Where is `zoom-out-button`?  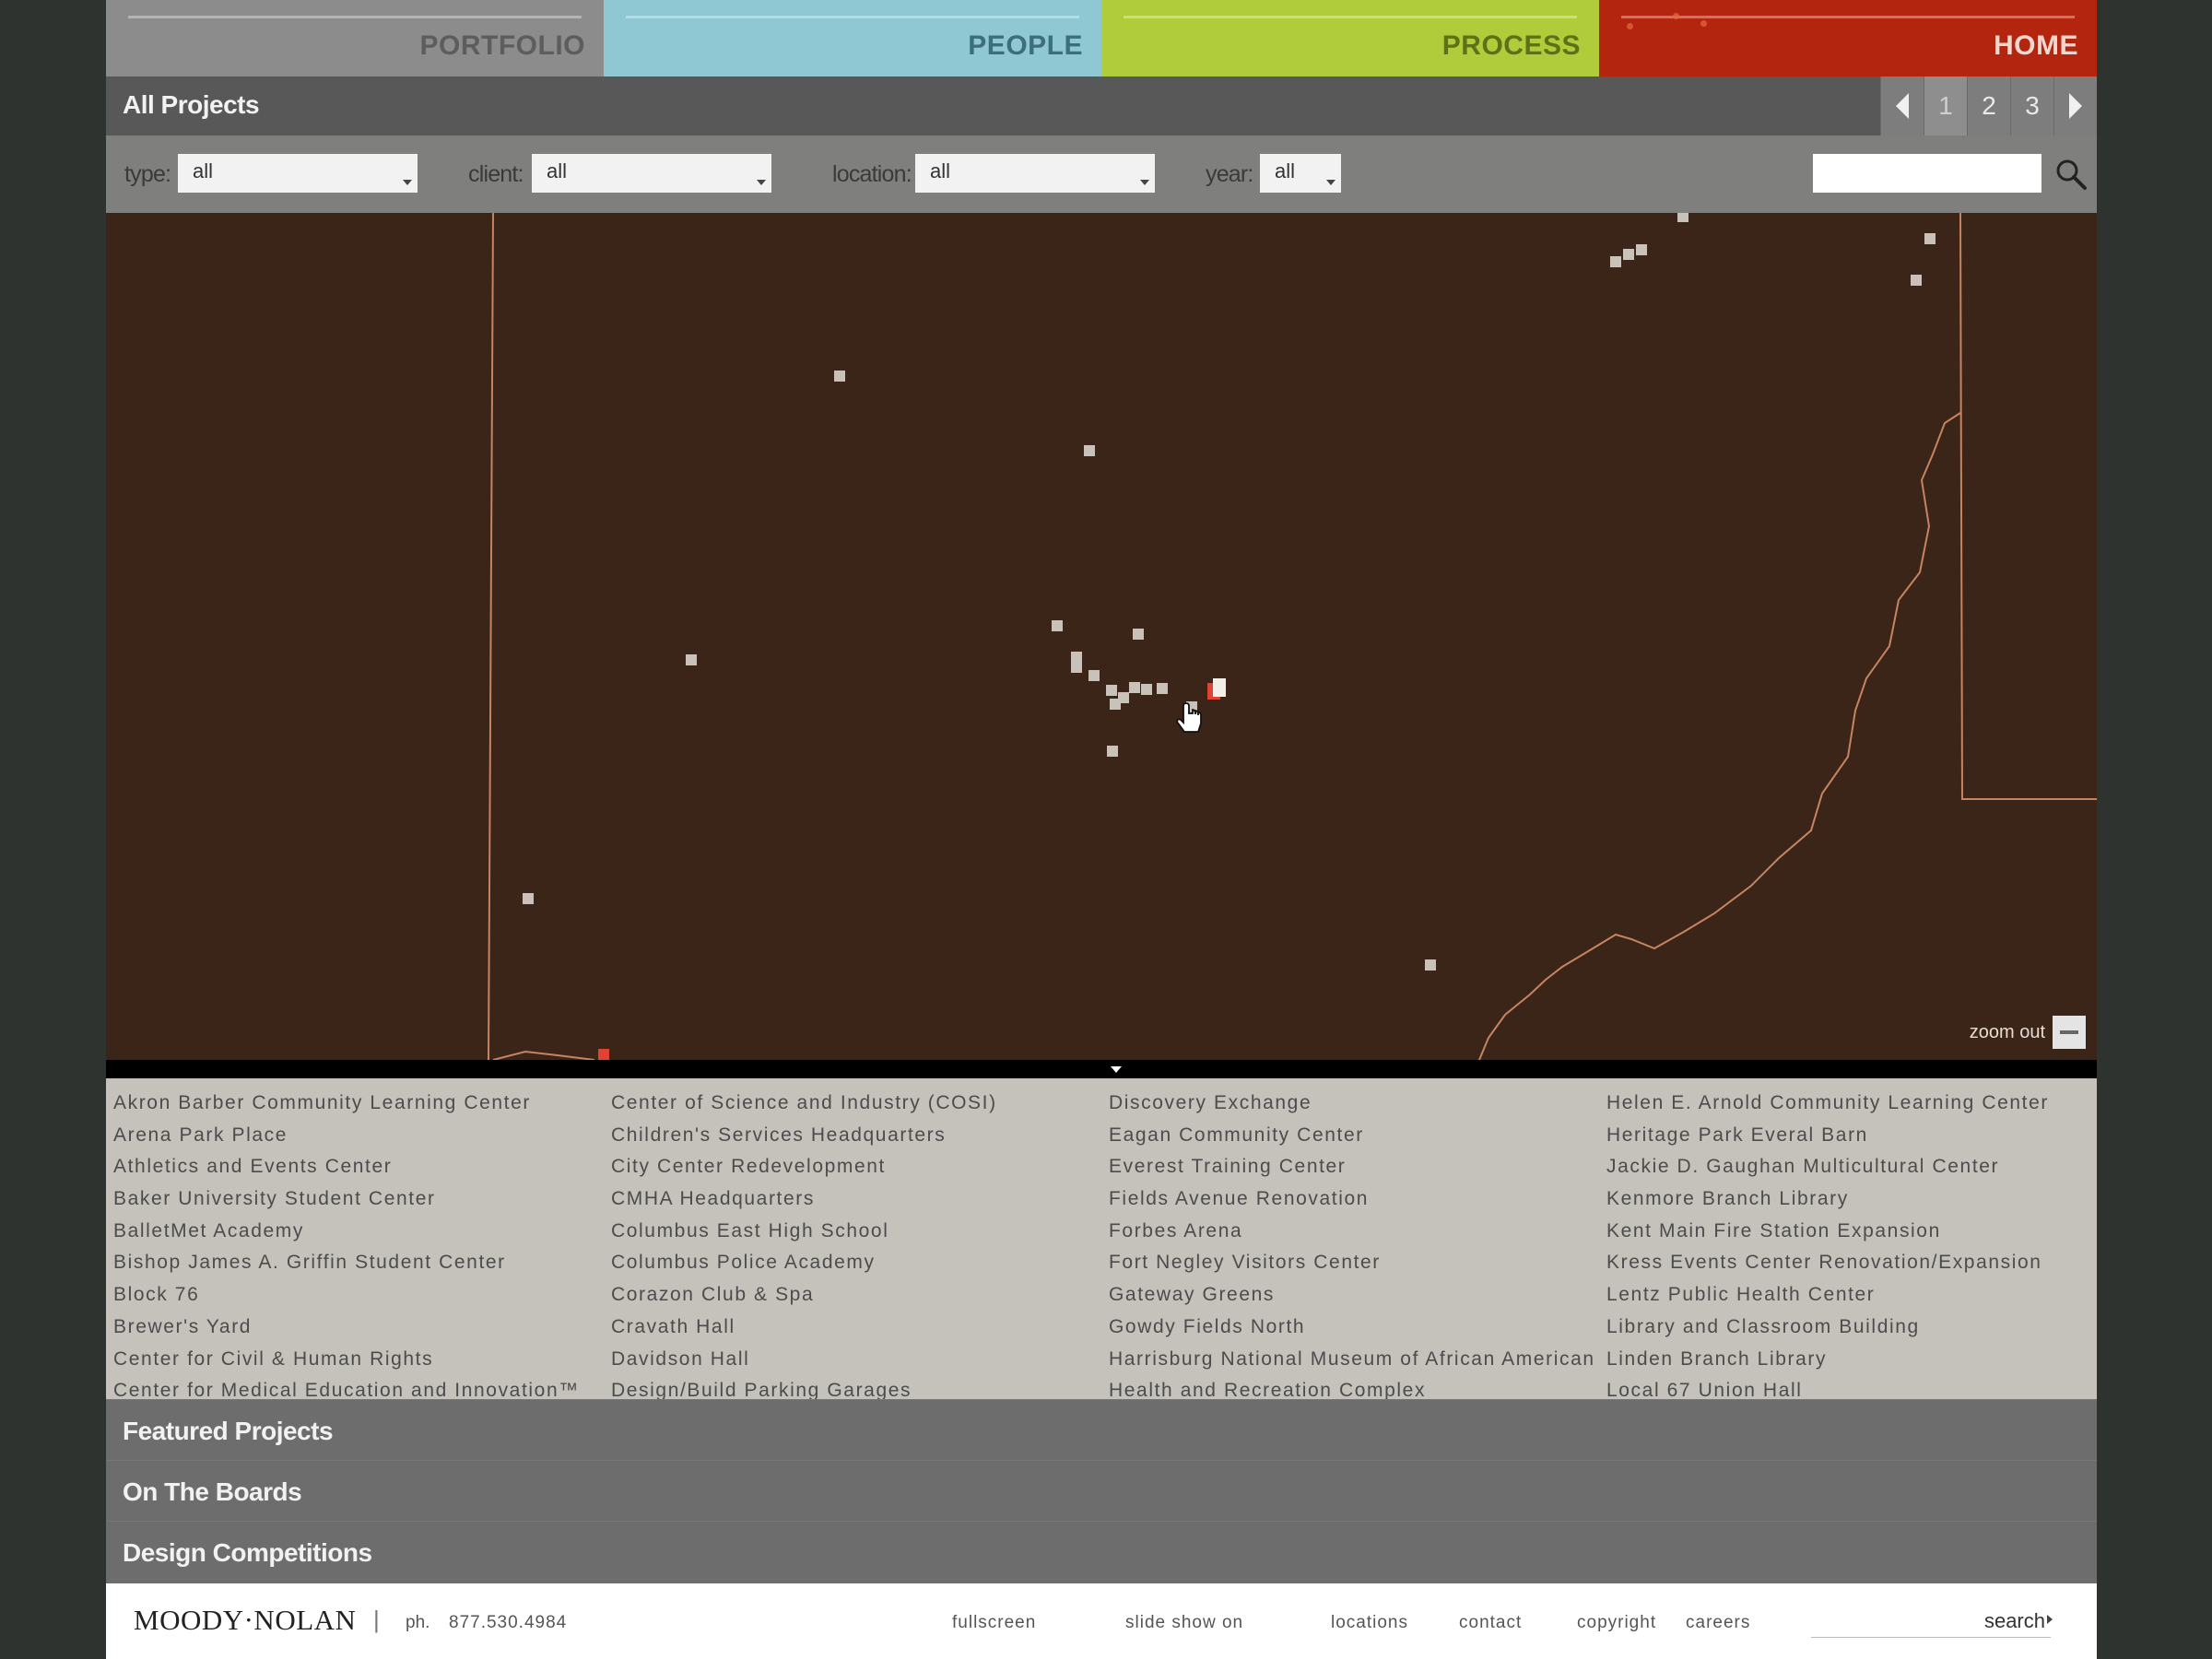
zoom-out-button is located at coordinates (2069, 1032).